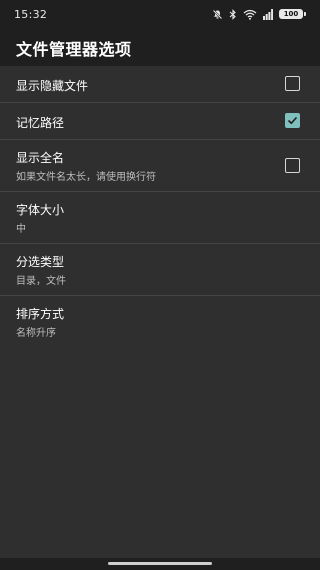 The image size is (320, 570). Describe the element at coordinates (250, 14) in the screenshot. I see `wifi-icon` at that location.